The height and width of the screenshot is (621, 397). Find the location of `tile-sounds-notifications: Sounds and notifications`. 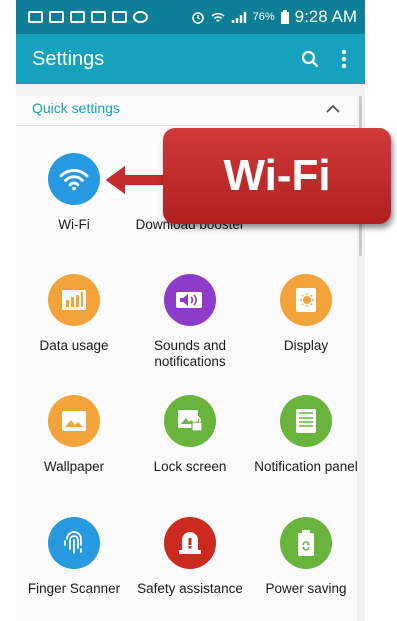

tile-sounds-notifications: Sounds and notifications is located at coordinates (190, 322).